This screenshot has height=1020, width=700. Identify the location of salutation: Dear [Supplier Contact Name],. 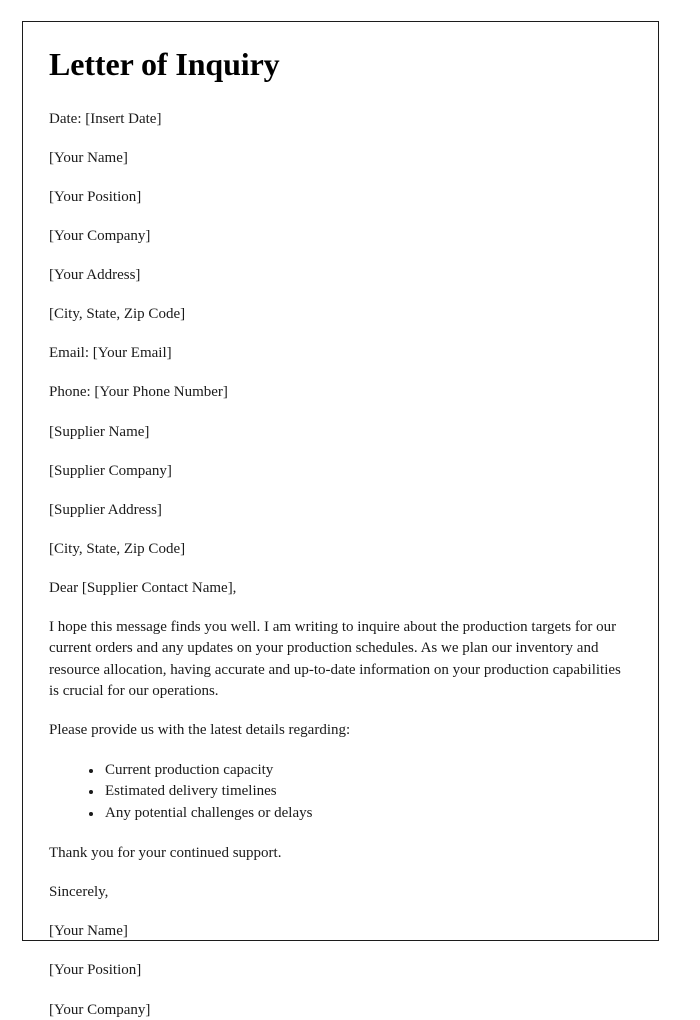
(143, 587).